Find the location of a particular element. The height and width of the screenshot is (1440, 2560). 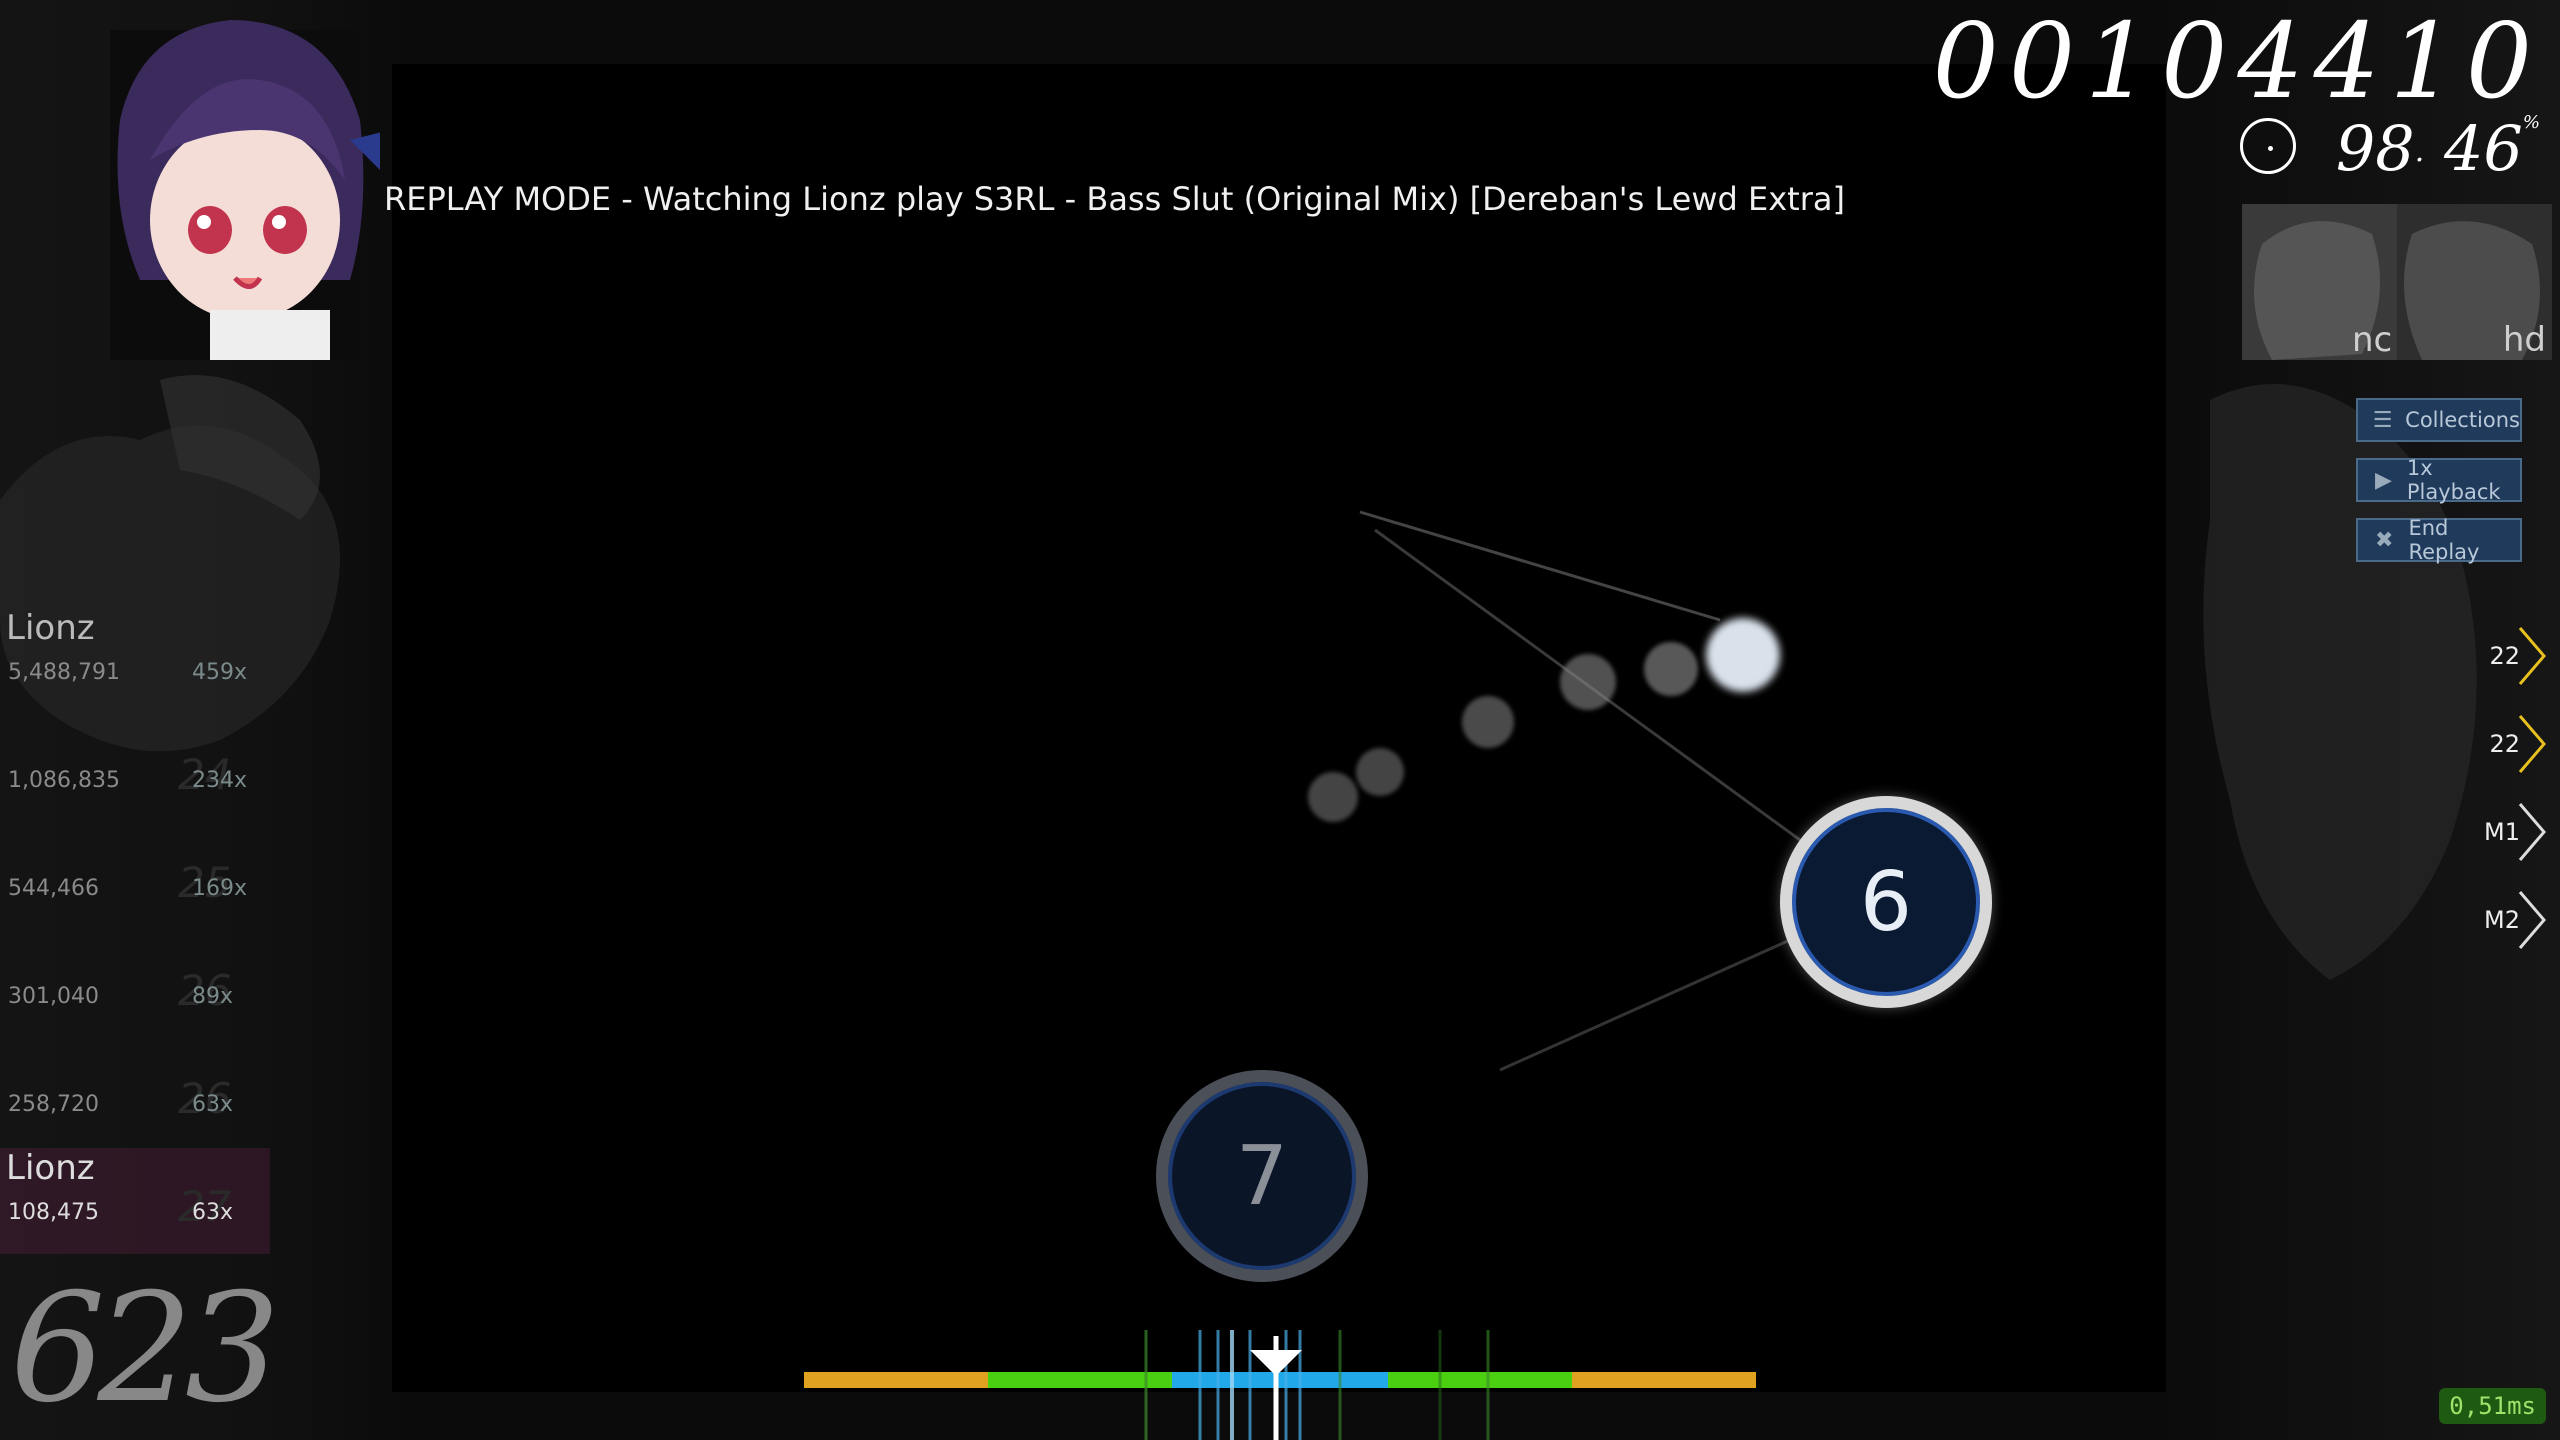

hit-error-ticks is located at coordinates (1317, 1385).